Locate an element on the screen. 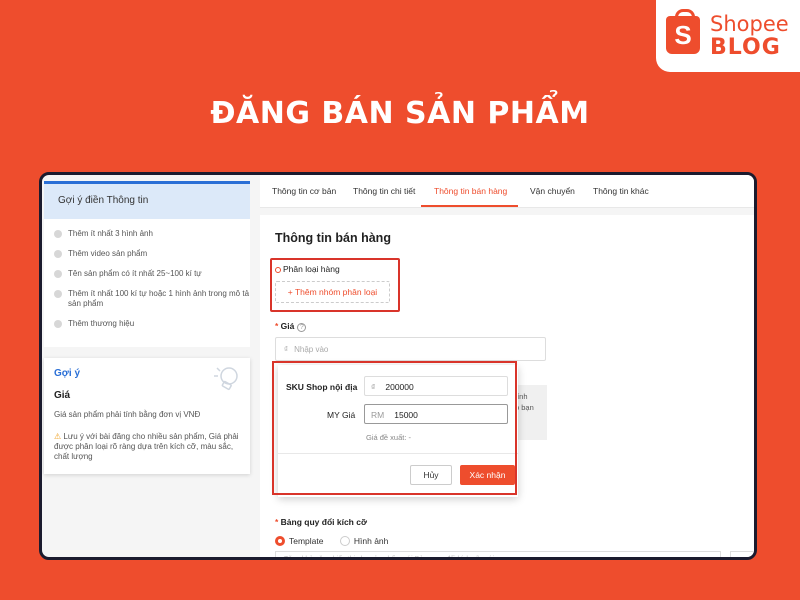 This screenshot has height=600, width=800. page-headline: ĐĂNG BÁN SẢN PHẨM is located at coordinates (400, 113).